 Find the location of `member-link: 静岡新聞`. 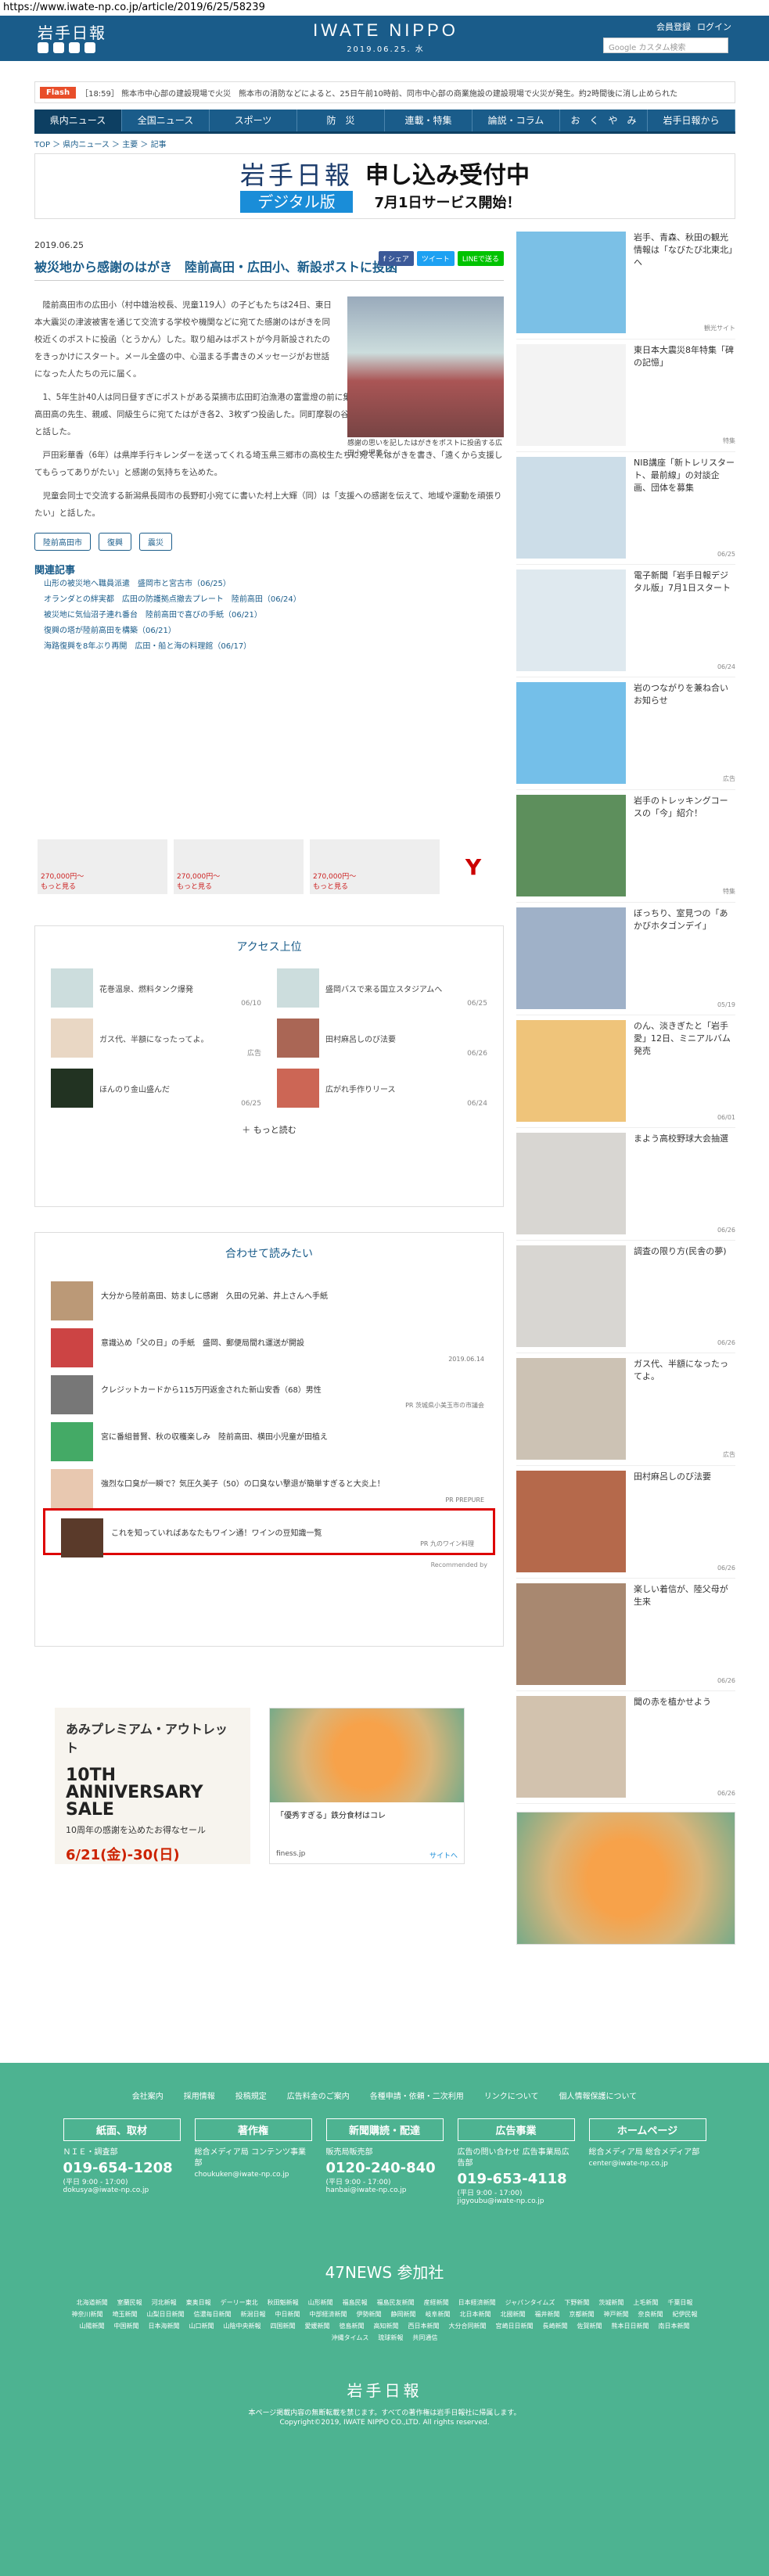

member-link: 静岡新聞 is located at coordinates (404, 2314).